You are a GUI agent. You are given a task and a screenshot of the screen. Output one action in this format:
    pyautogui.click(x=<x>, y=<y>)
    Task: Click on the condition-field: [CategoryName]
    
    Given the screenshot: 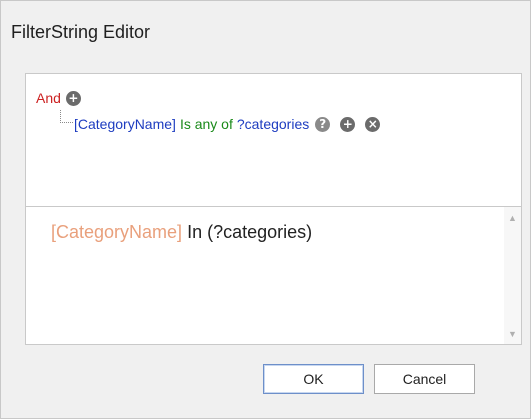 What is the action you would take?
    pyautogui.click(x=125, y=124)
    